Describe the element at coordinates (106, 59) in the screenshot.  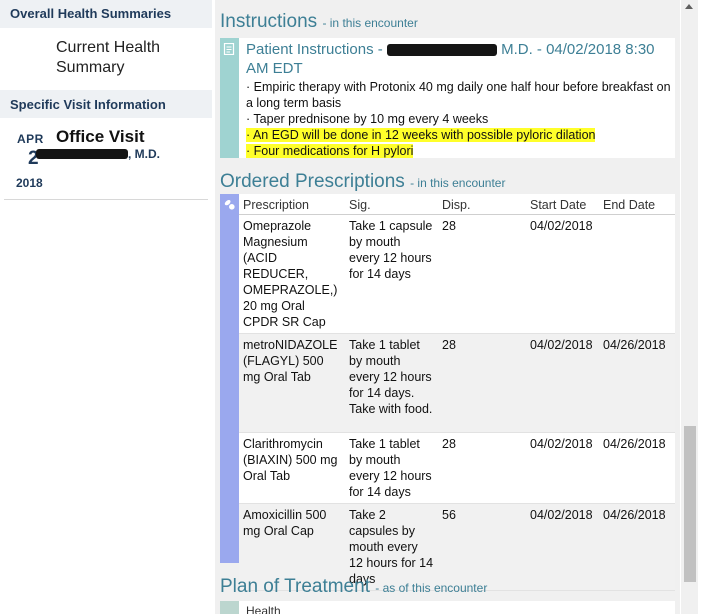
I see `sidebar-item-current-health-summary: Current Health Summary` at that location.